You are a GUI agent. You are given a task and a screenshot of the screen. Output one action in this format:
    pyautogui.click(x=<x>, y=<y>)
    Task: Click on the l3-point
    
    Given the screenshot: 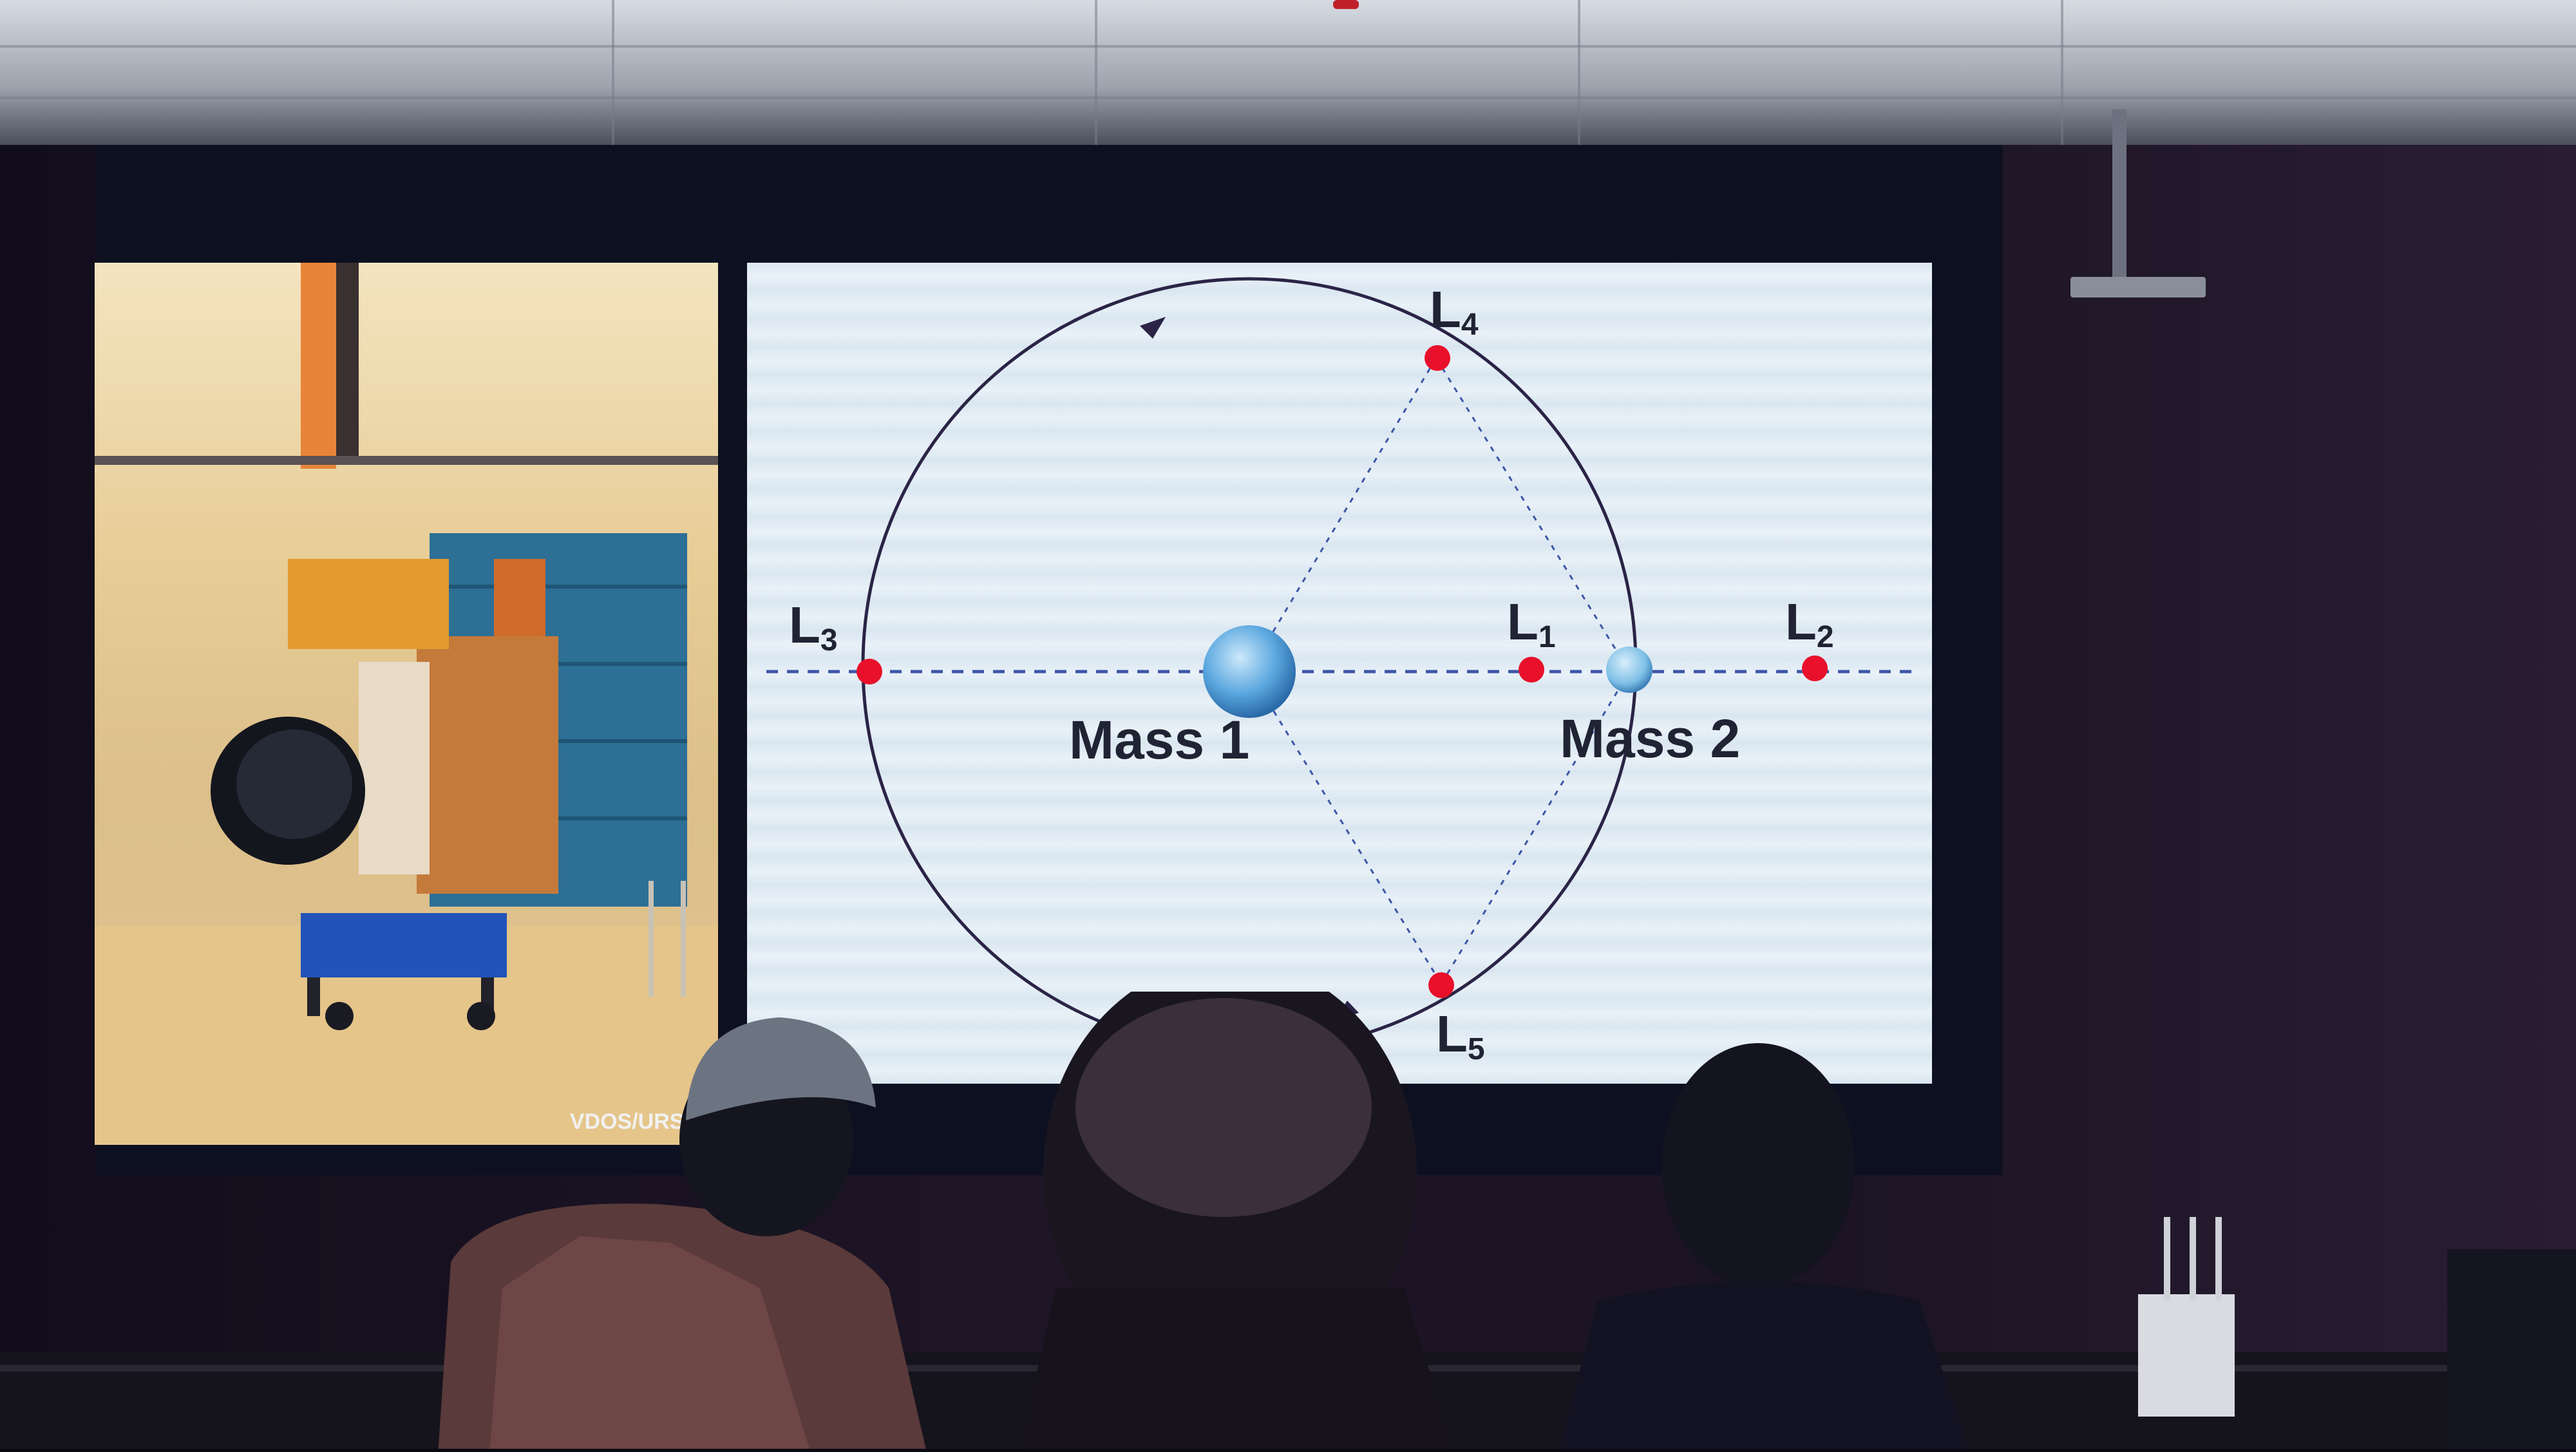 What is the action you would take?
    pyautogui.click(x=870, y=671)
    